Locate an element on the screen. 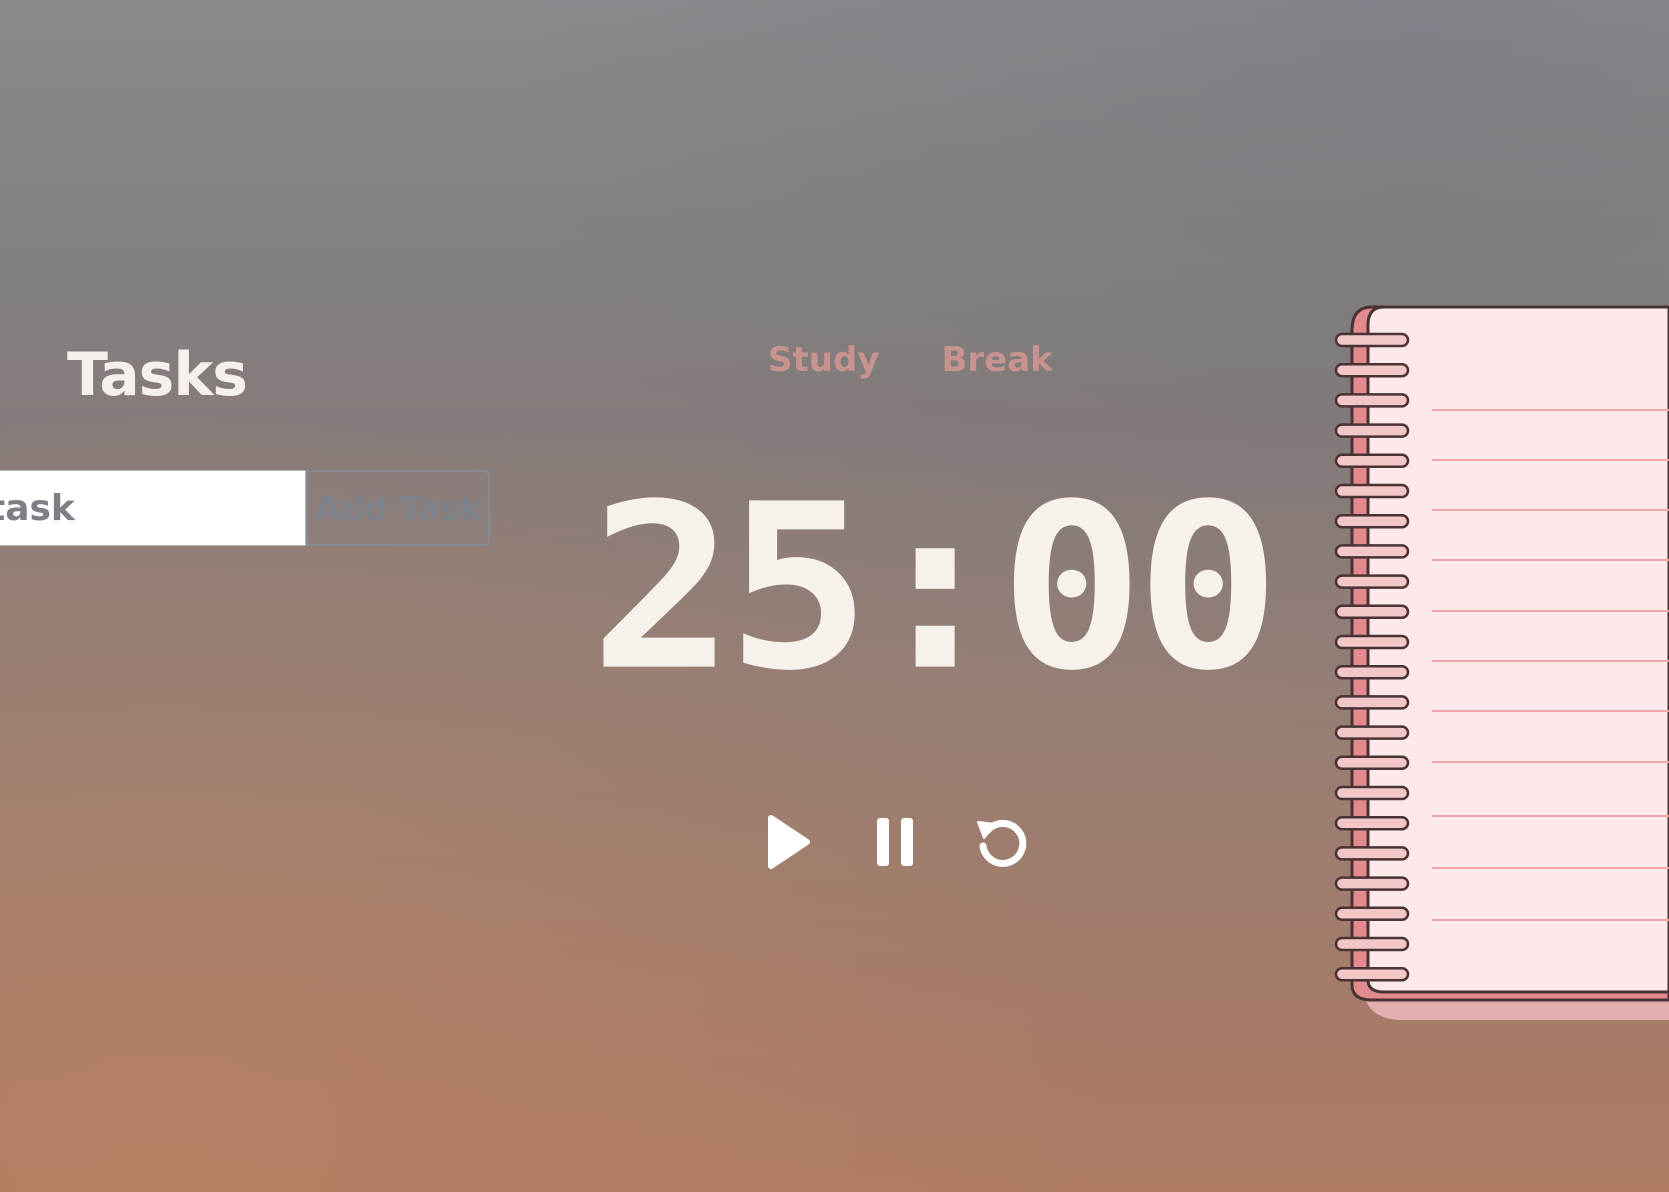 Image resolution: width=1669 pixels, height=1192 pixels. reset-button is located at coordinates (1002, 842).